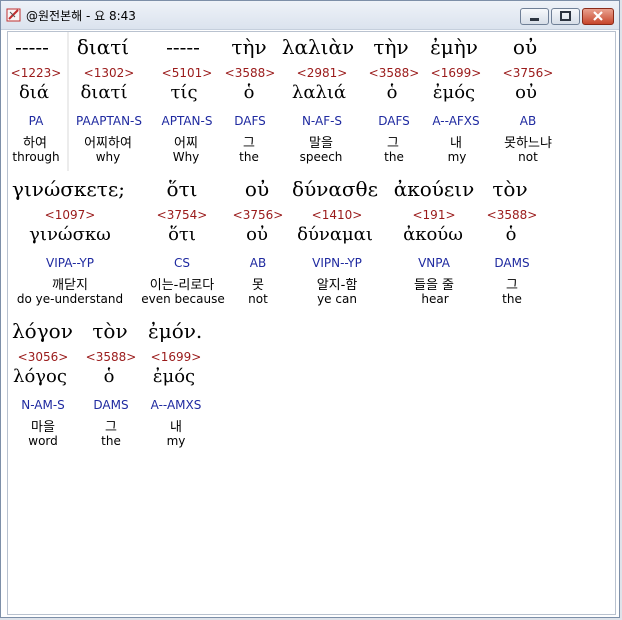 The width and height of the screenshot is (622, 620). What do you see at coordinates (433, 215) in the screenshot?
I see `strong-number: <191>` at bounding box center [433, 215].